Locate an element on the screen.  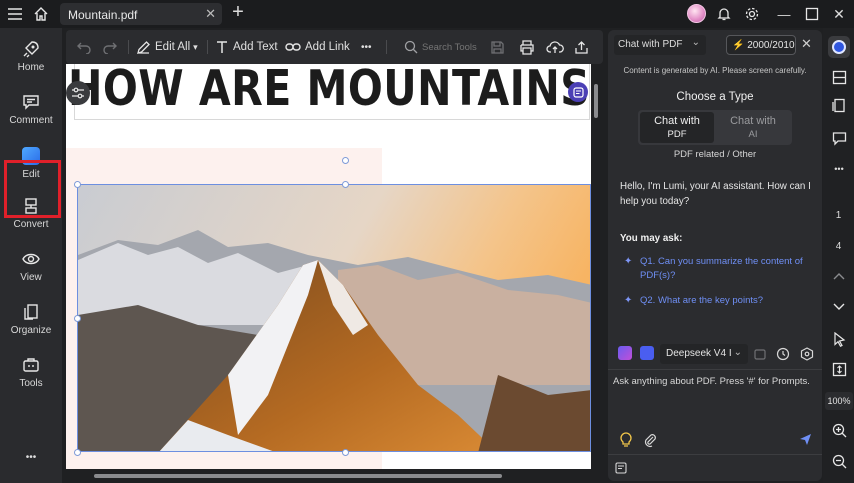
fit-page-button is located at coordinates (839, 369).